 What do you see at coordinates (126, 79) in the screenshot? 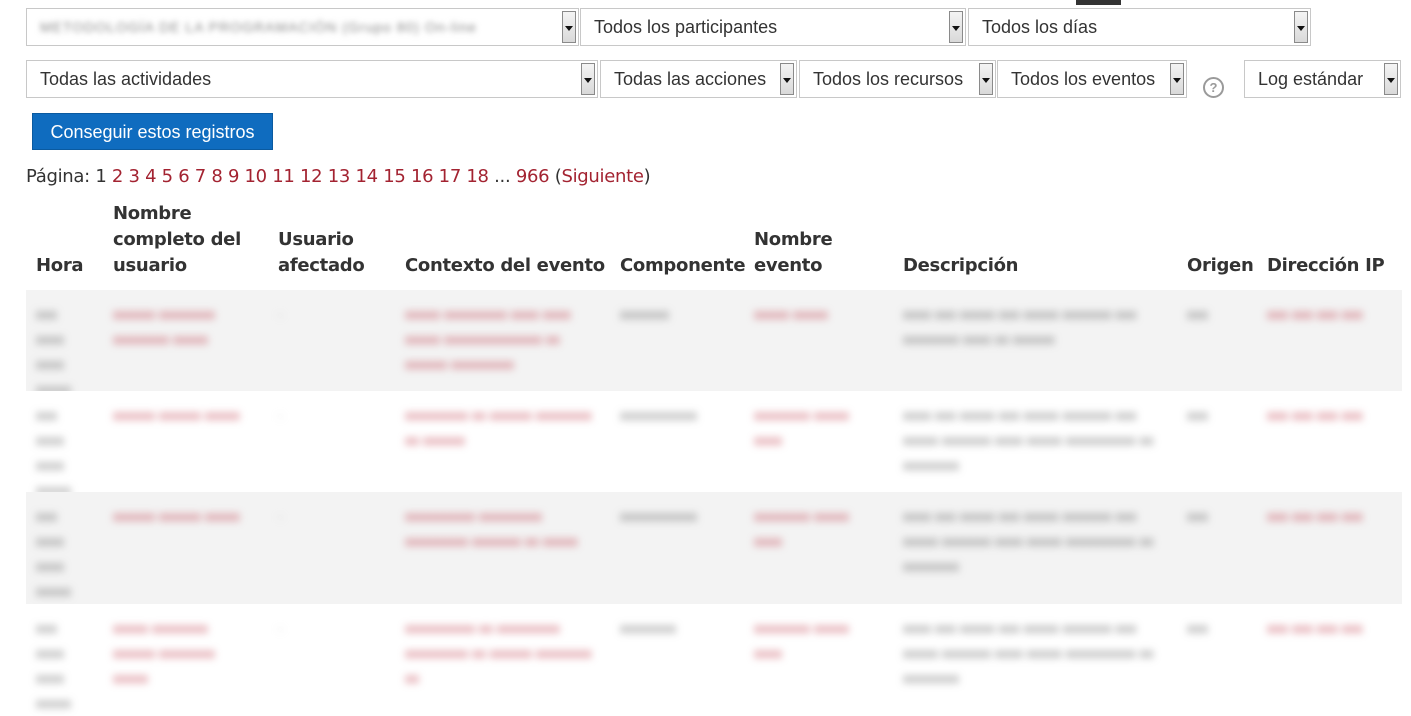
I see `activities-select-value: Todas las actividades` at bounding box center [126, 79].